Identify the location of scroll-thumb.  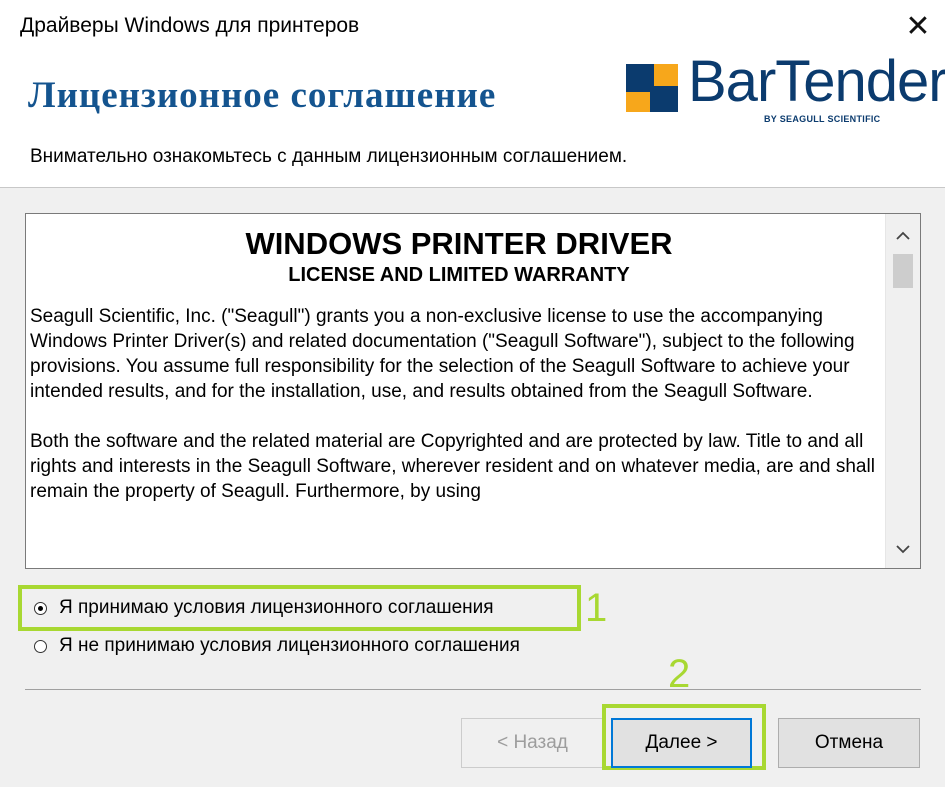
(903, 271).